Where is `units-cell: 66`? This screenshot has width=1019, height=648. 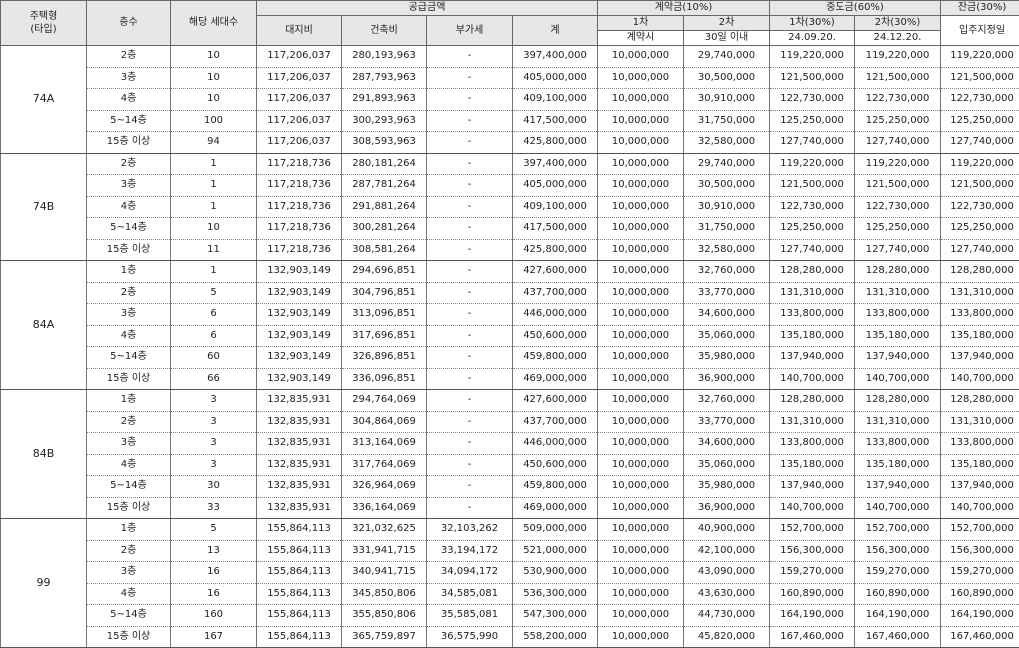 units-cell: 66 is located at coordinates (214, 379).